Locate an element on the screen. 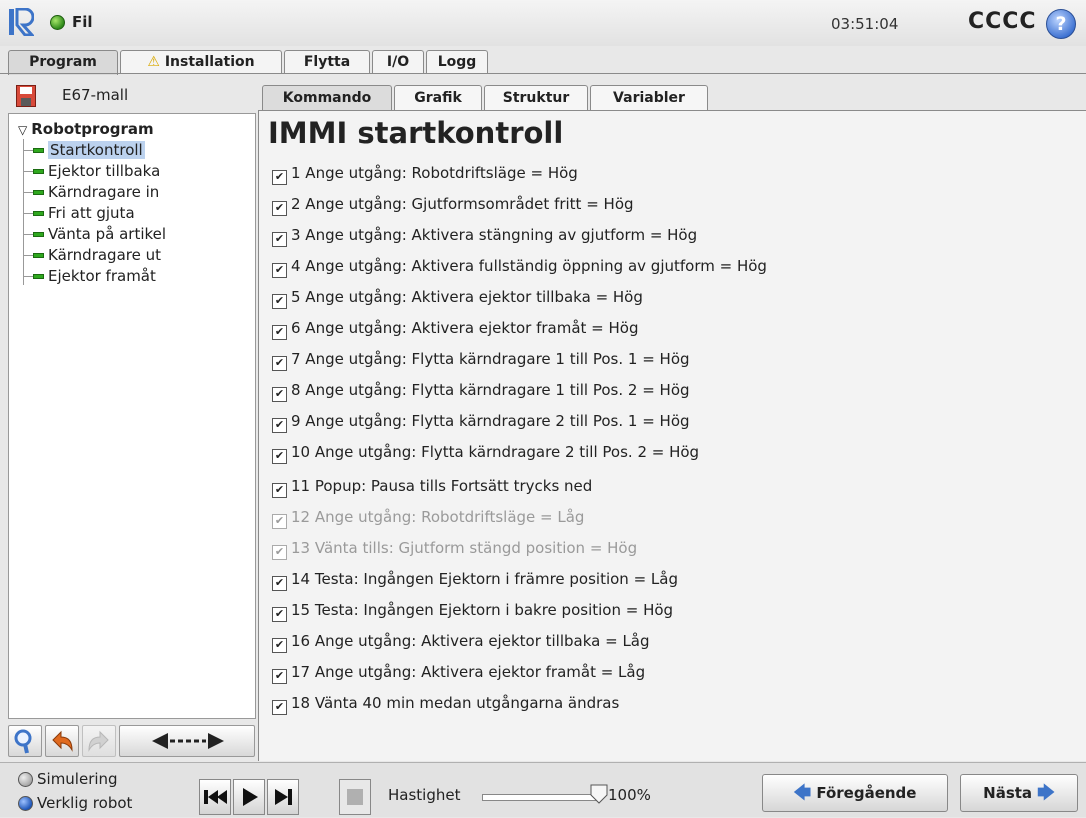  tree-item-karndragare-ut: Kärndragare ut is located at coordinates (92, 255).